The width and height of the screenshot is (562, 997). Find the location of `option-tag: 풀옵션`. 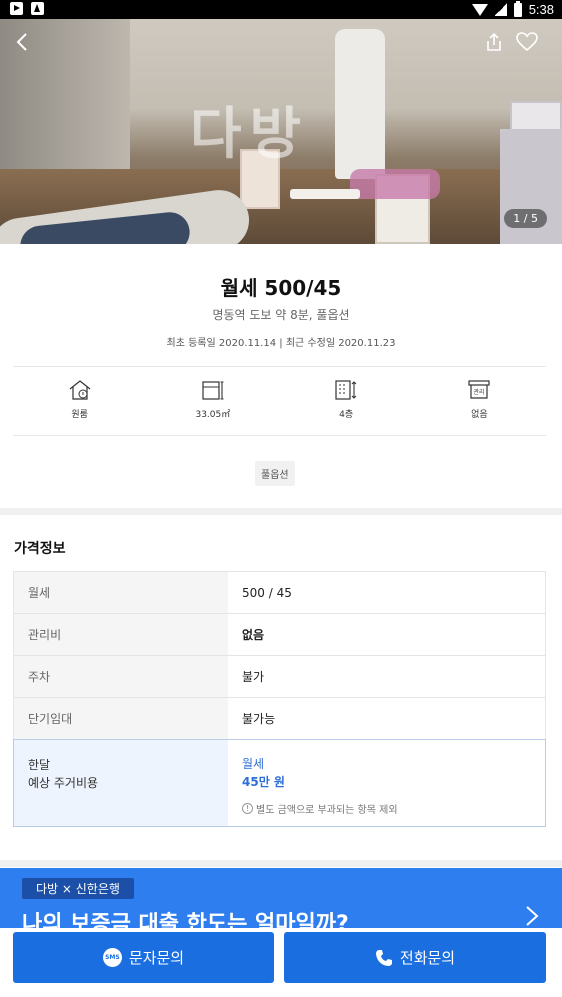

option-tag: 풀옵션 is located at coordinates (275, 473).